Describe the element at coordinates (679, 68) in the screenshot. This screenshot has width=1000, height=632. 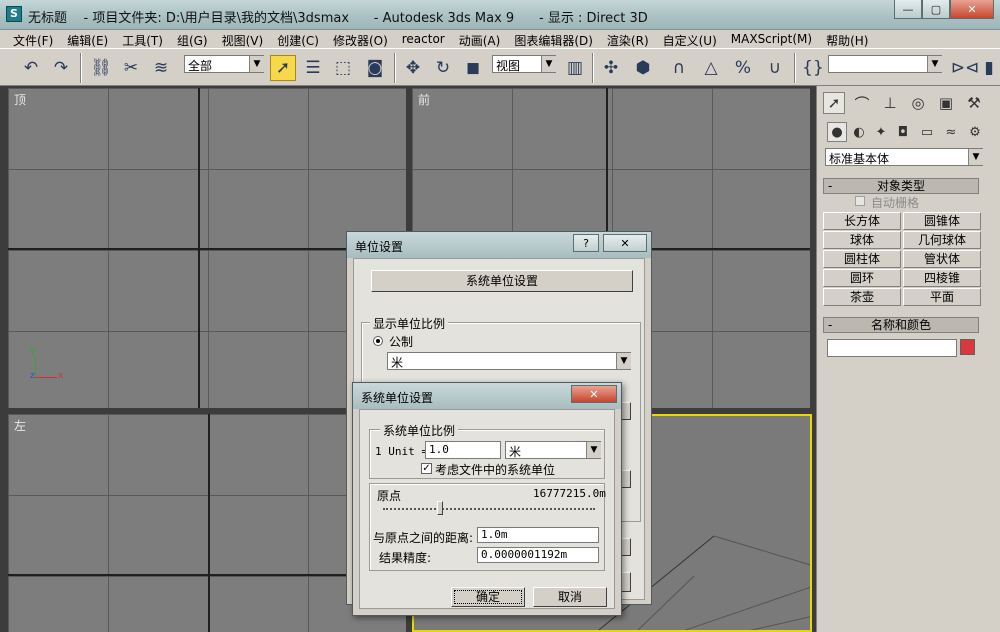
I see `snap-toggle-icon: ∩` at that location.